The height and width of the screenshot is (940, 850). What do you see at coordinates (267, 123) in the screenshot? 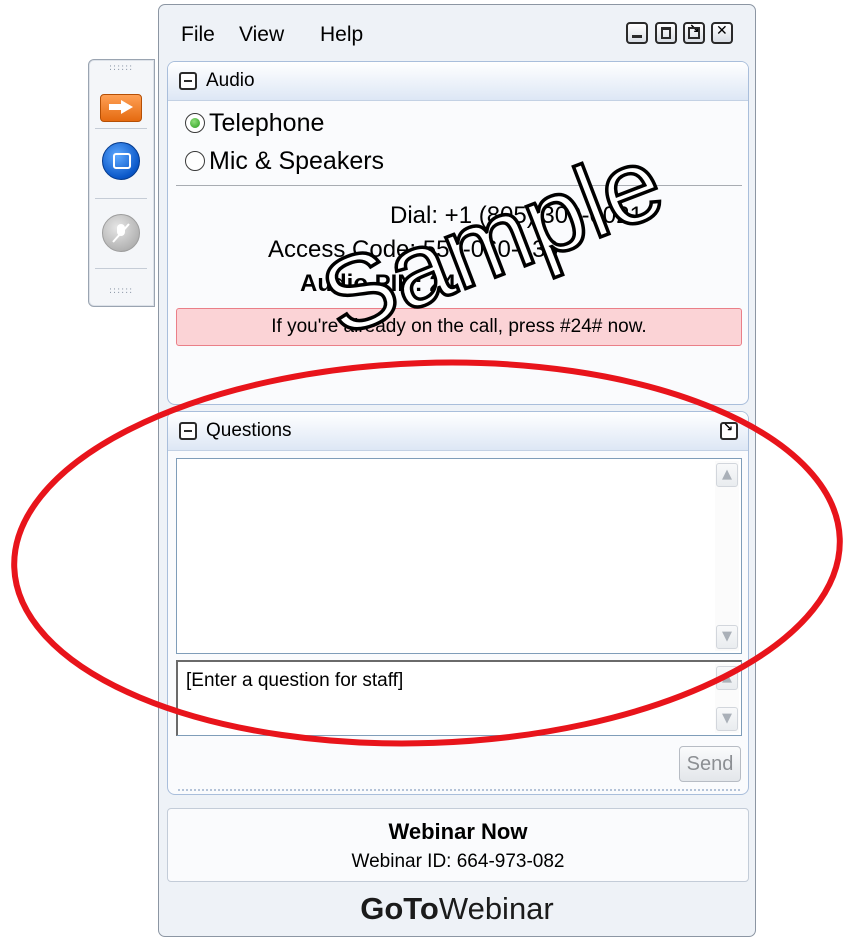
I see `telephone-label: Telephone` at bounding box center [267, 123].